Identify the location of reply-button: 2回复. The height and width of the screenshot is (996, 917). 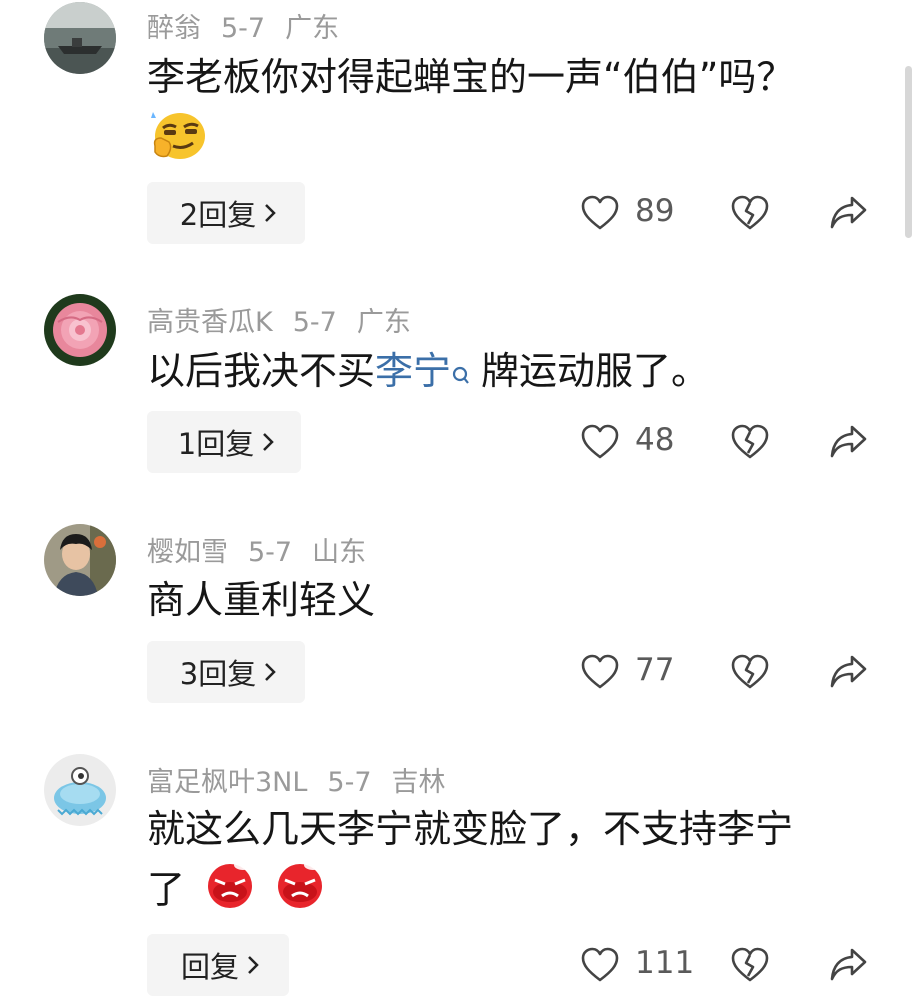
(226, 213).